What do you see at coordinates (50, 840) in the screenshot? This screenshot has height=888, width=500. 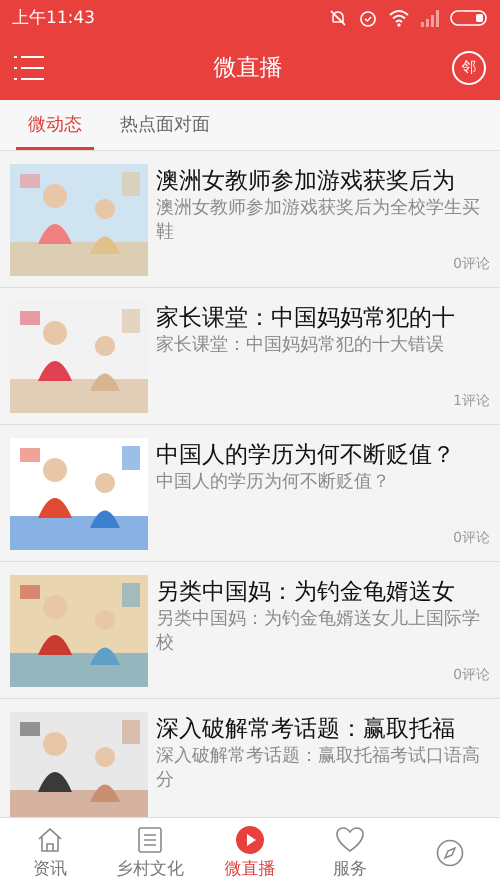 I see `home-icon` at bounding box center [50, 840].